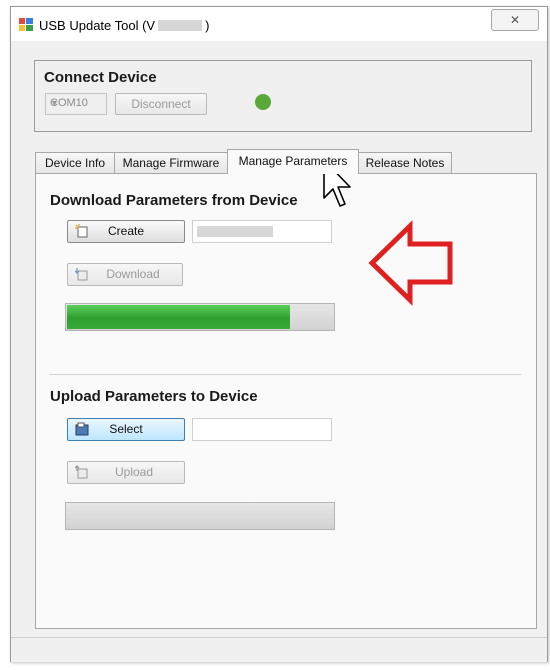 The image size is (550, 670). What do you see at coordinates (124, 25) in the screenshot?
I see `window-title: USB Update Tool (V)` at bounding box center [124, 25].